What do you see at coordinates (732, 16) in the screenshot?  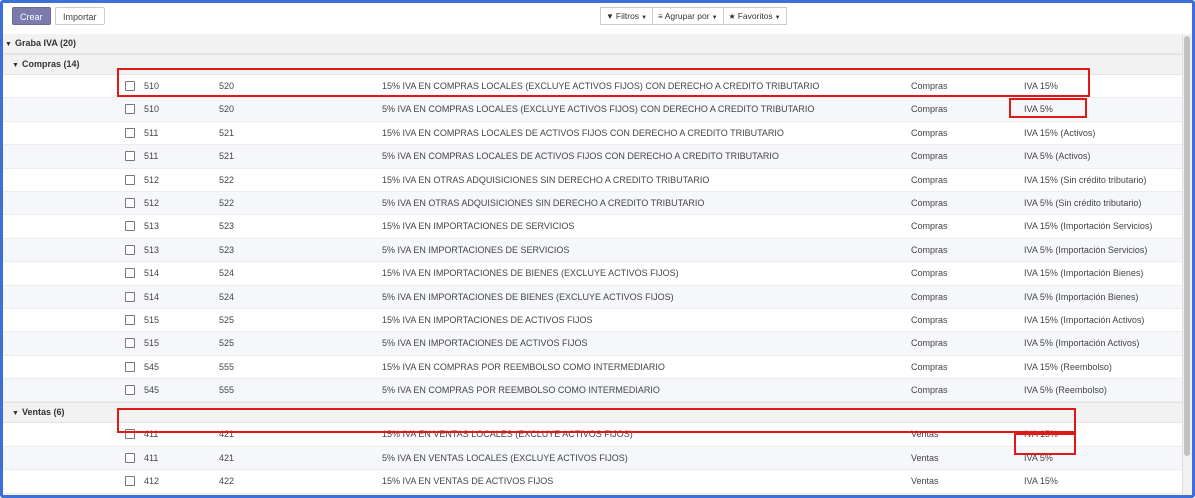 I see `star-icon: ★` at bounding box center [732, 16].